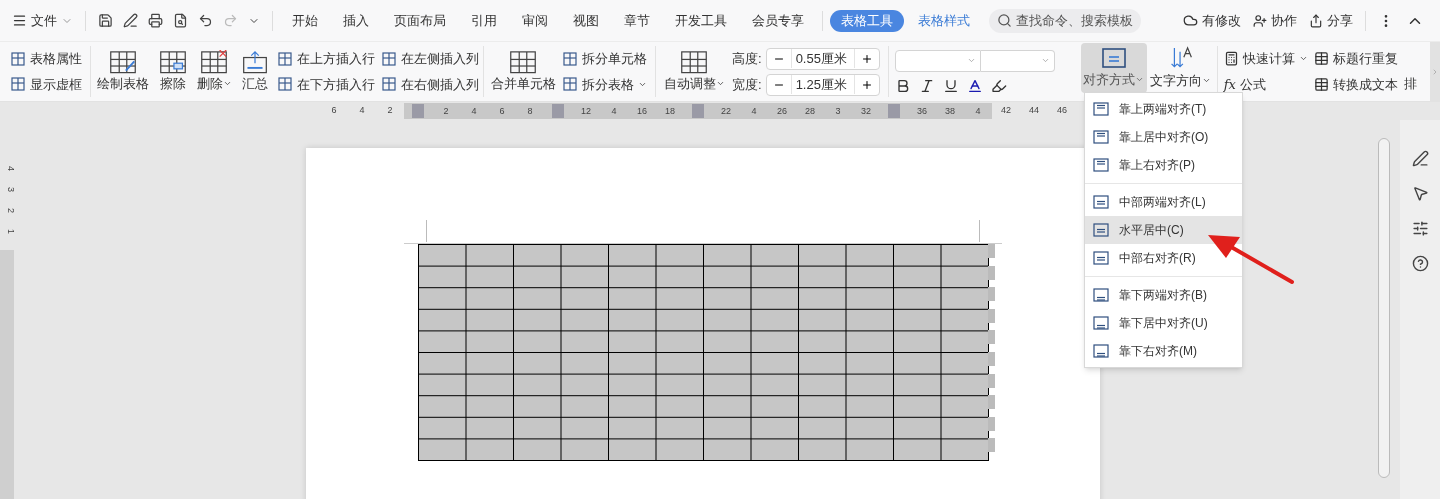  What do you see at coordinates (42, 20) in the screenshot?
I see `file-menu: 文件` at bounding box center [42, 20].